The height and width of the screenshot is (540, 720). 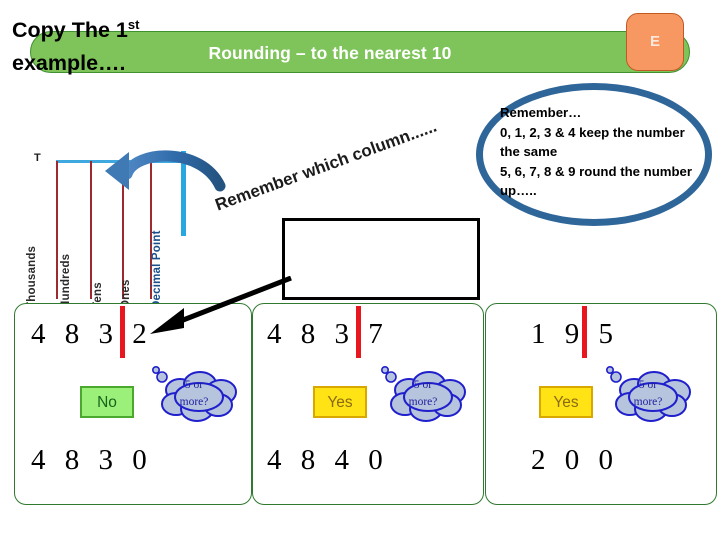 What do you see at coordinates (381, 259) in the screenshot?
I see `copy-example-box` at bounding box center [381, 259].